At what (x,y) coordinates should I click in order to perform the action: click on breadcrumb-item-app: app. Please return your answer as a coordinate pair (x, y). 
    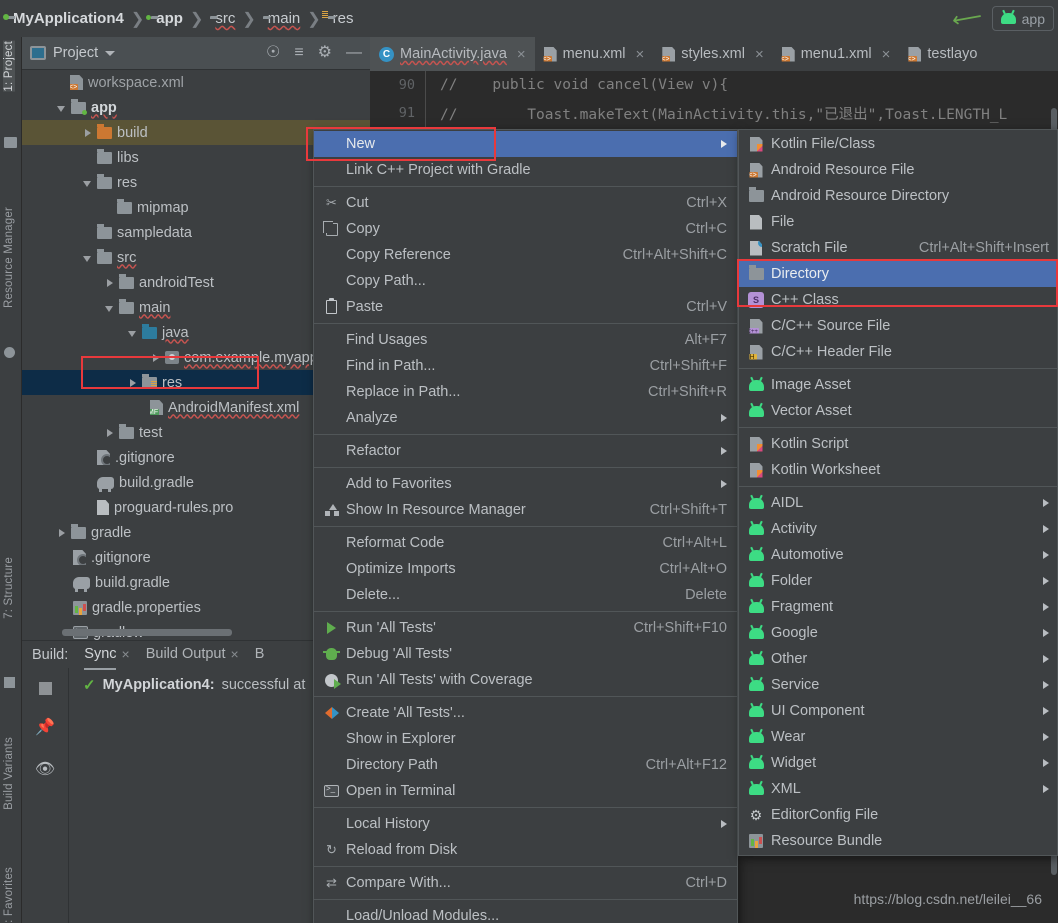
    Looking at the image, I should click on (167, 18).